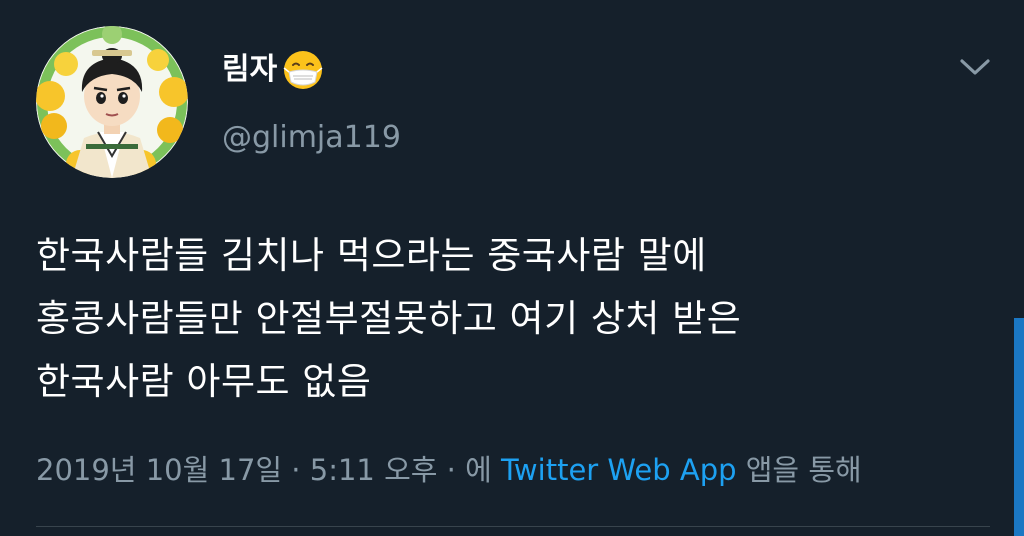 Image resolution: width=1024 pixels, height=536 pixels. What do you see at coordinates (159, 470) in the screenshot?
I see `tweet-date: 2019년 10월 17일` at bounding box center [159, 470].